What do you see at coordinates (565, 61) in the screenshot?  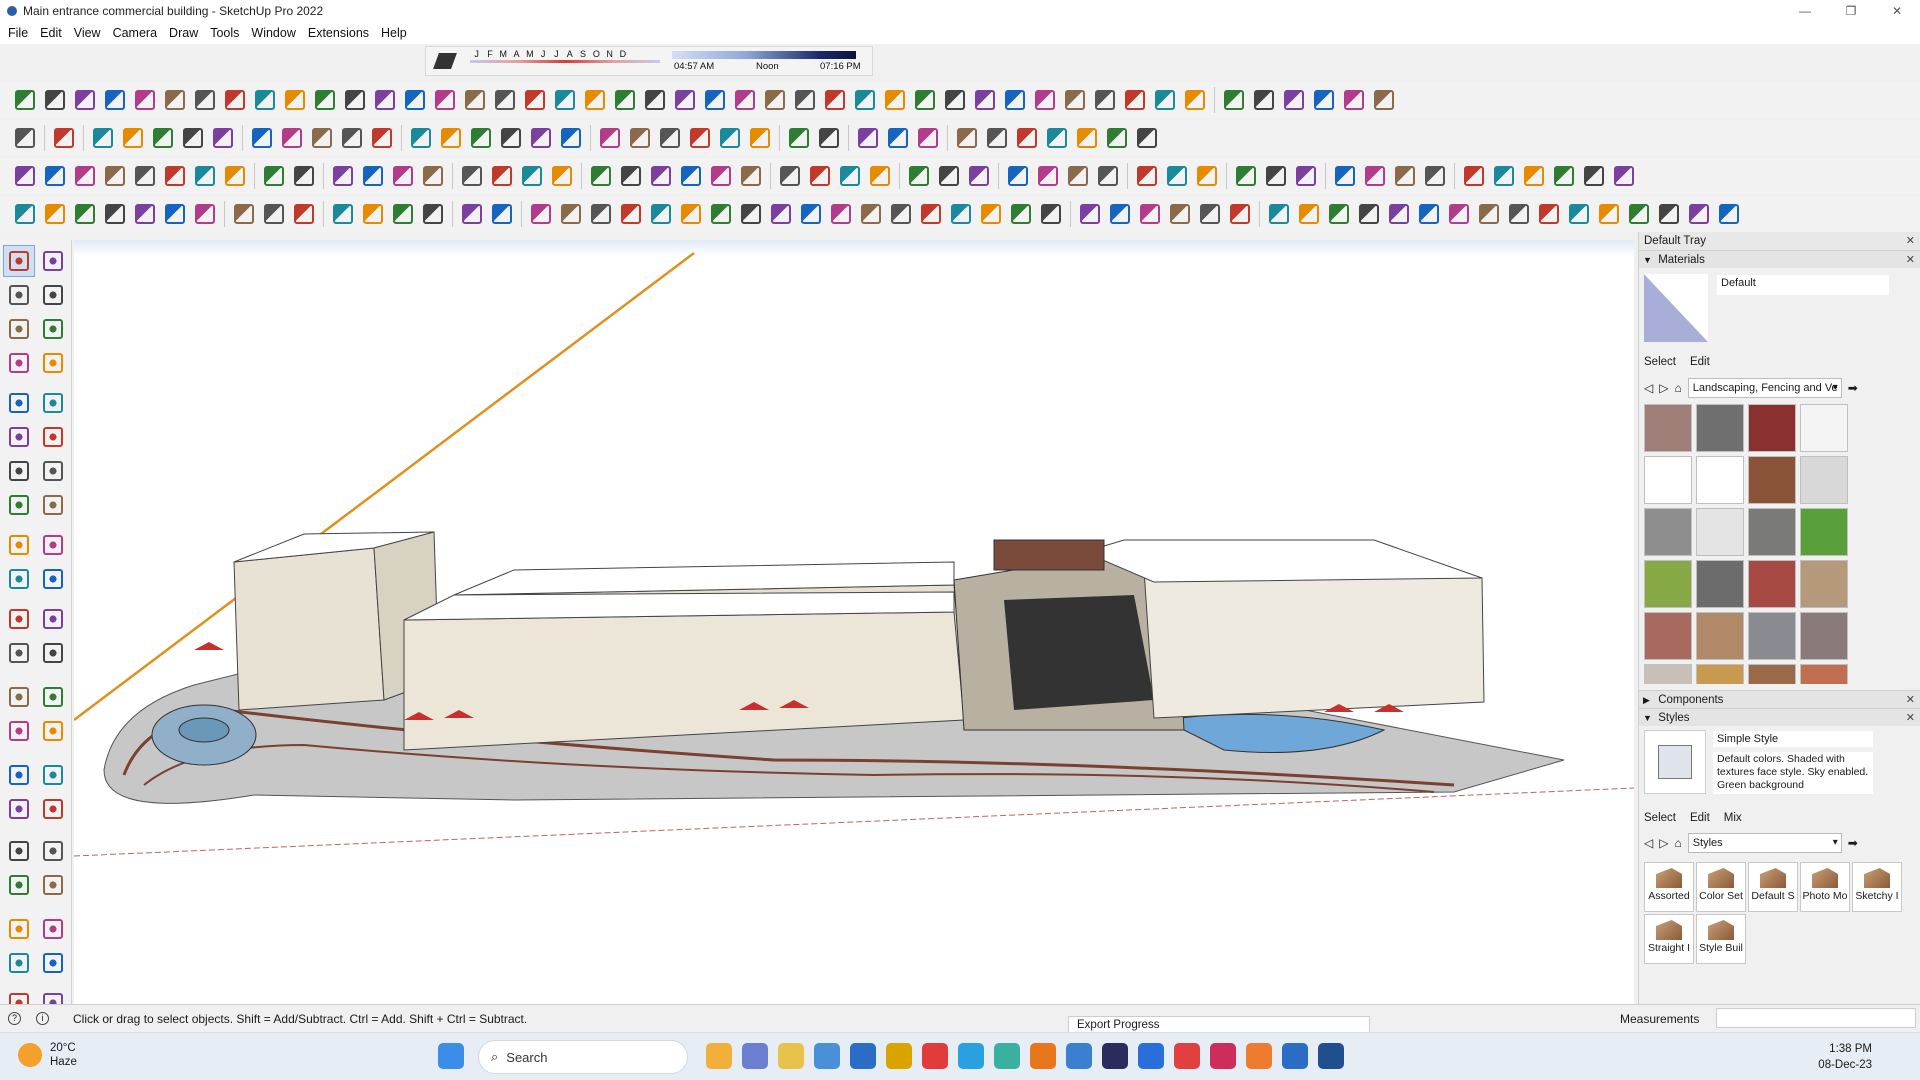 I see `month-slider` at bounding box center [565, 61].